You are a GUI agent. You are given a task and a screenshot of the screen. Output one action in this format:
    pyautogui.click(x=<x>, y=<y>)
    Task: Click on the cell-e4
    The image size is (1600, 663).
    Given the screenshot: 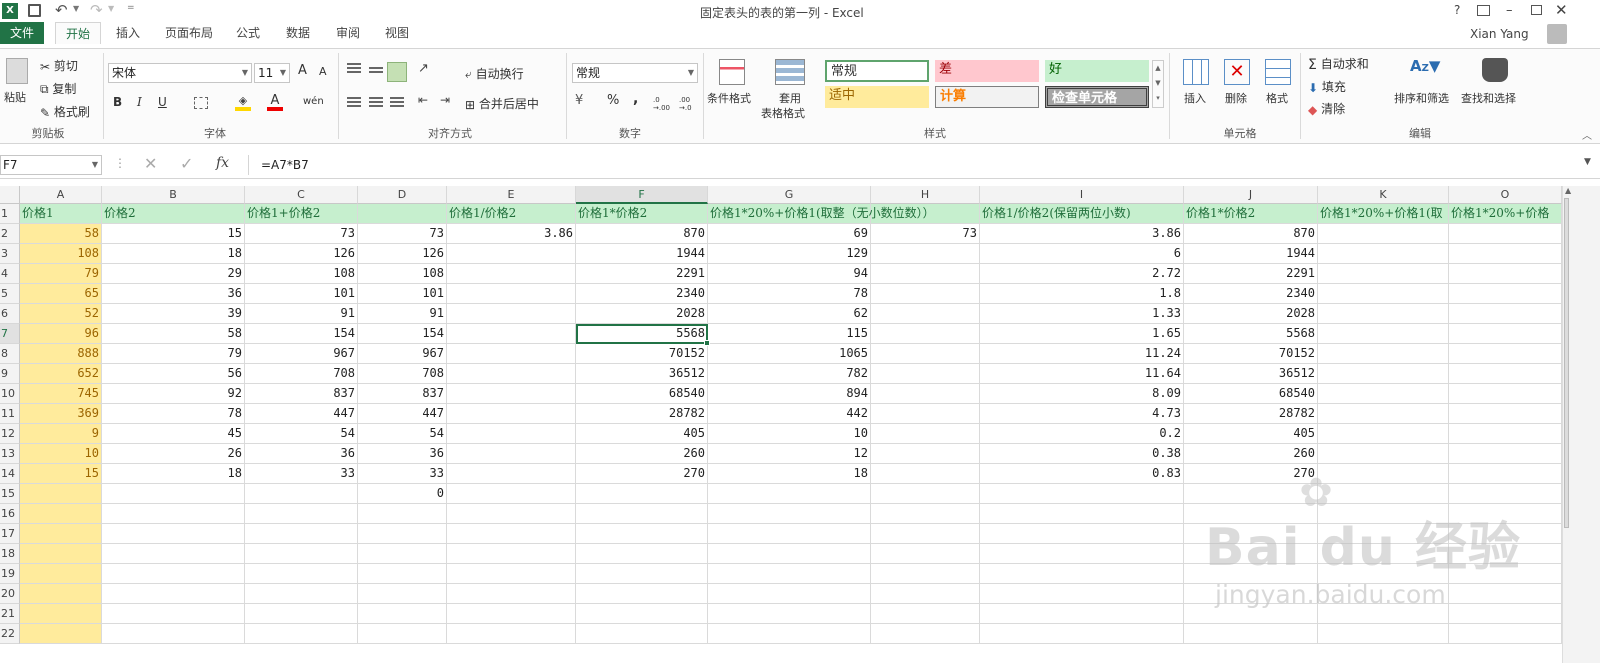 What is the action you would take?
    pyautogui.click(x=511, y=274)
    